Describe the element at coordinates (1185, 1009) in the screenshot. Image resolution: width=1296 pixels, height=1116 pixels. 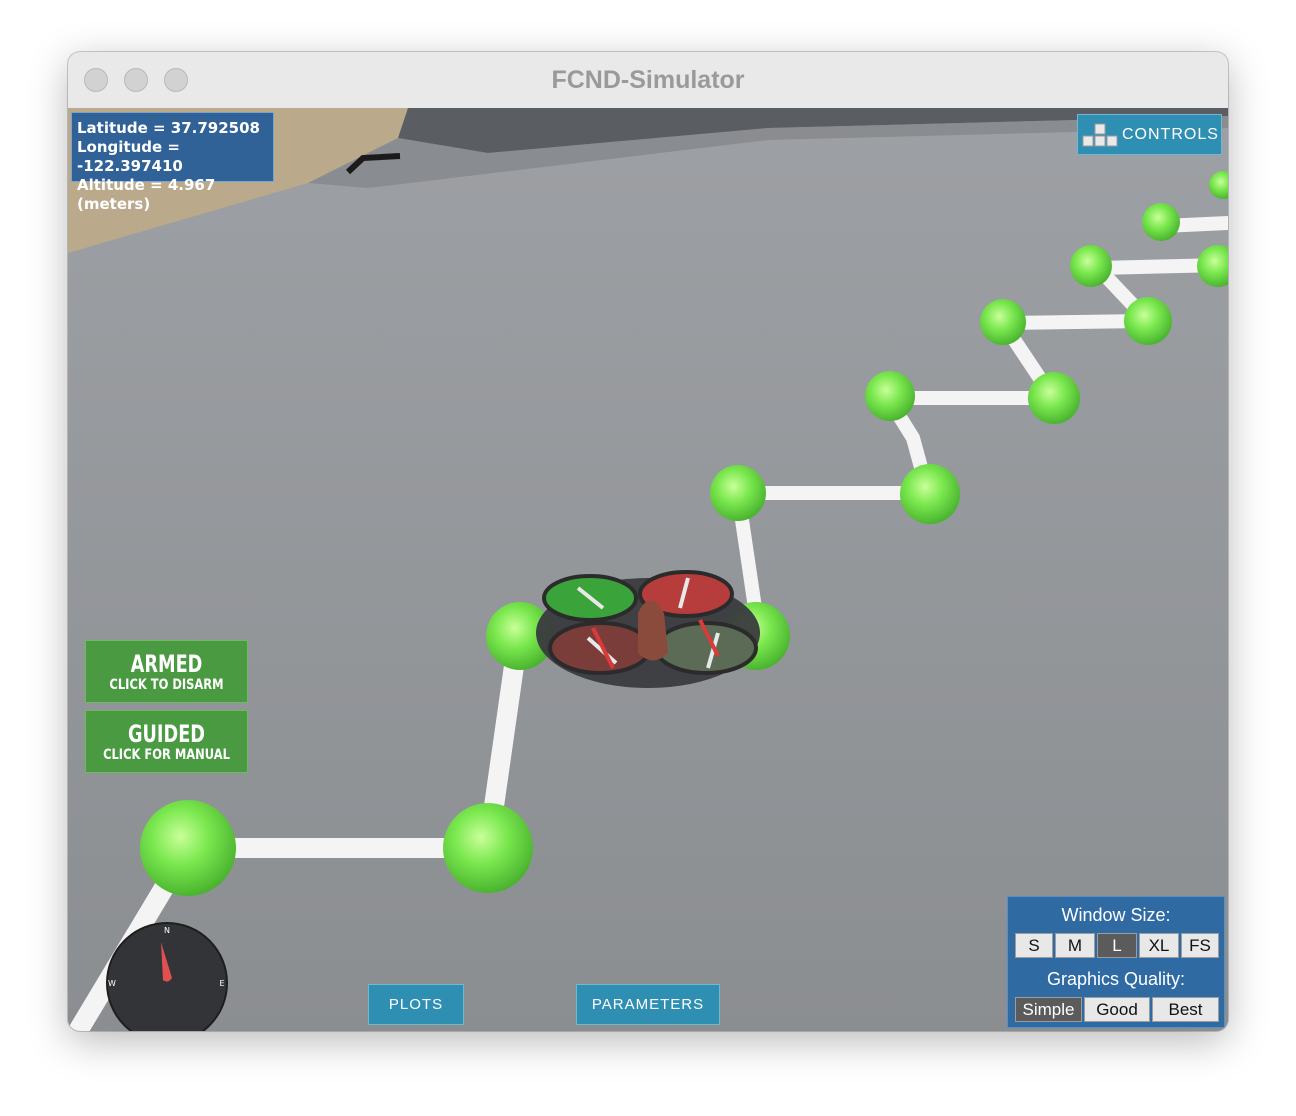
I see `graphics-best: Best` at that location.